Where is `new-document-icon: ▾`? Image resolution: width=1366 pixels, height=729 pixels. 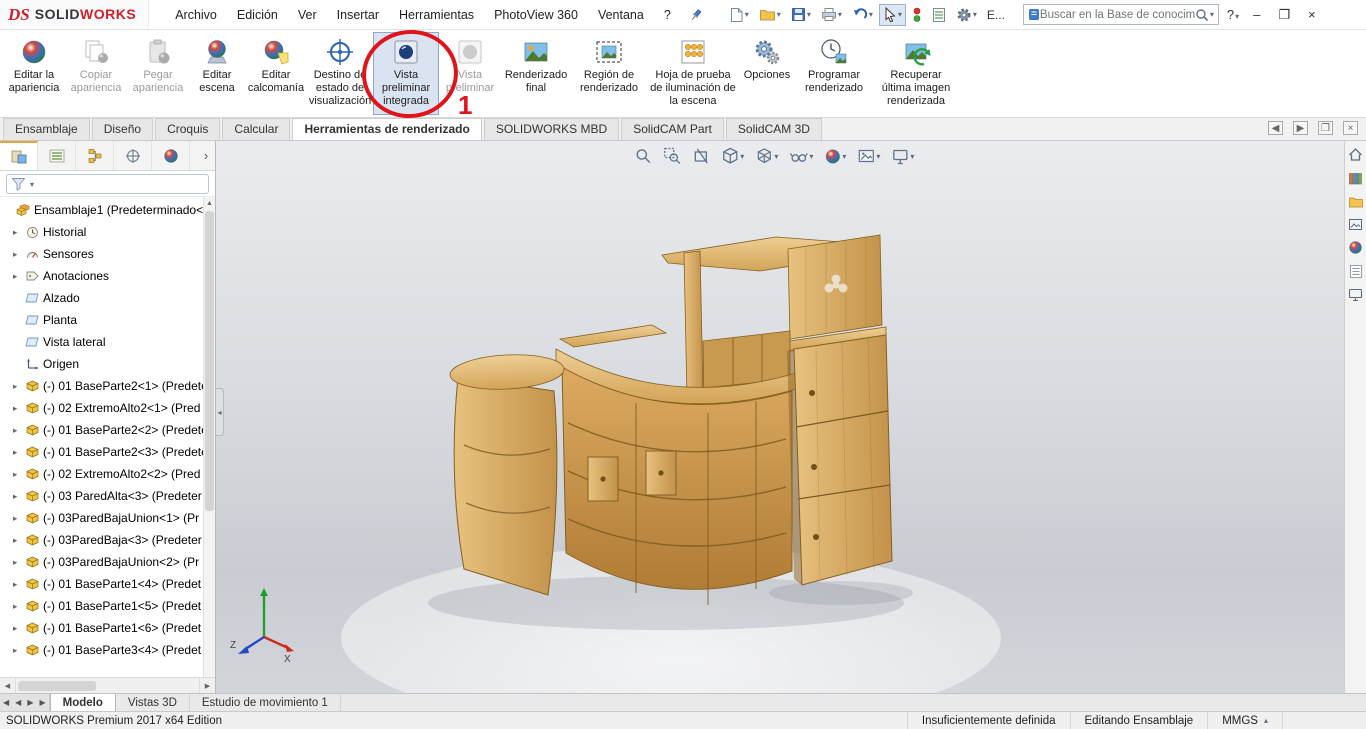 new-document-icon: ▾ is located at coordinates (739, 15).